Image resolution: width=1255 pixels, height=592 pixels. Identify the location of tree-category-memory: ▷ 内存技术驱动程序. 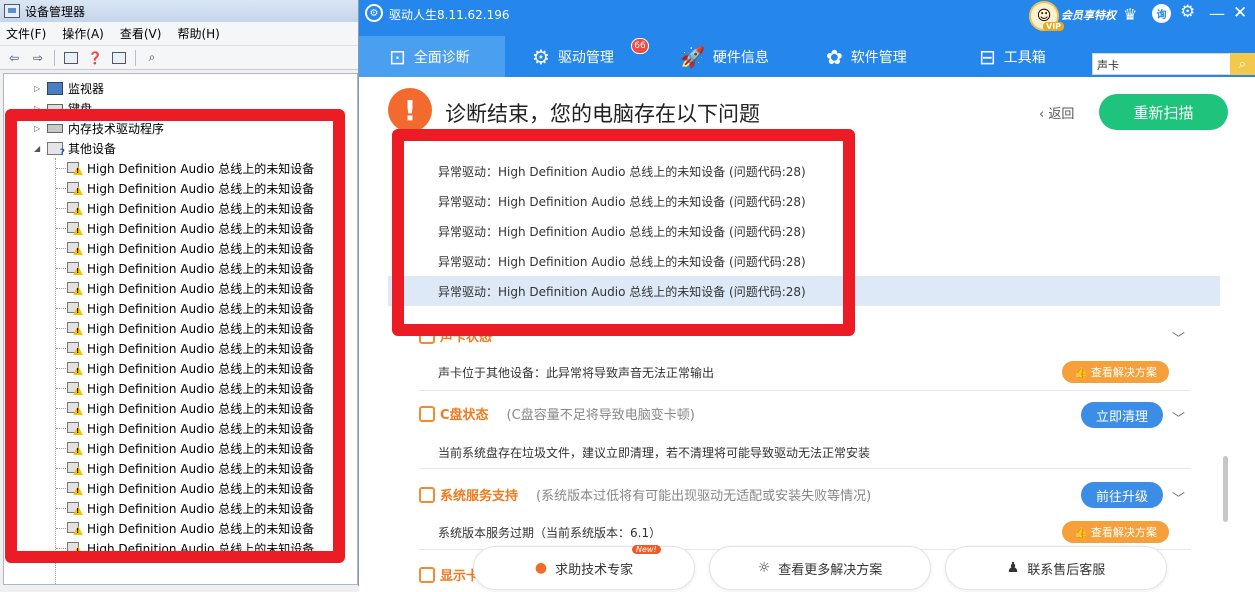
(99, 128).